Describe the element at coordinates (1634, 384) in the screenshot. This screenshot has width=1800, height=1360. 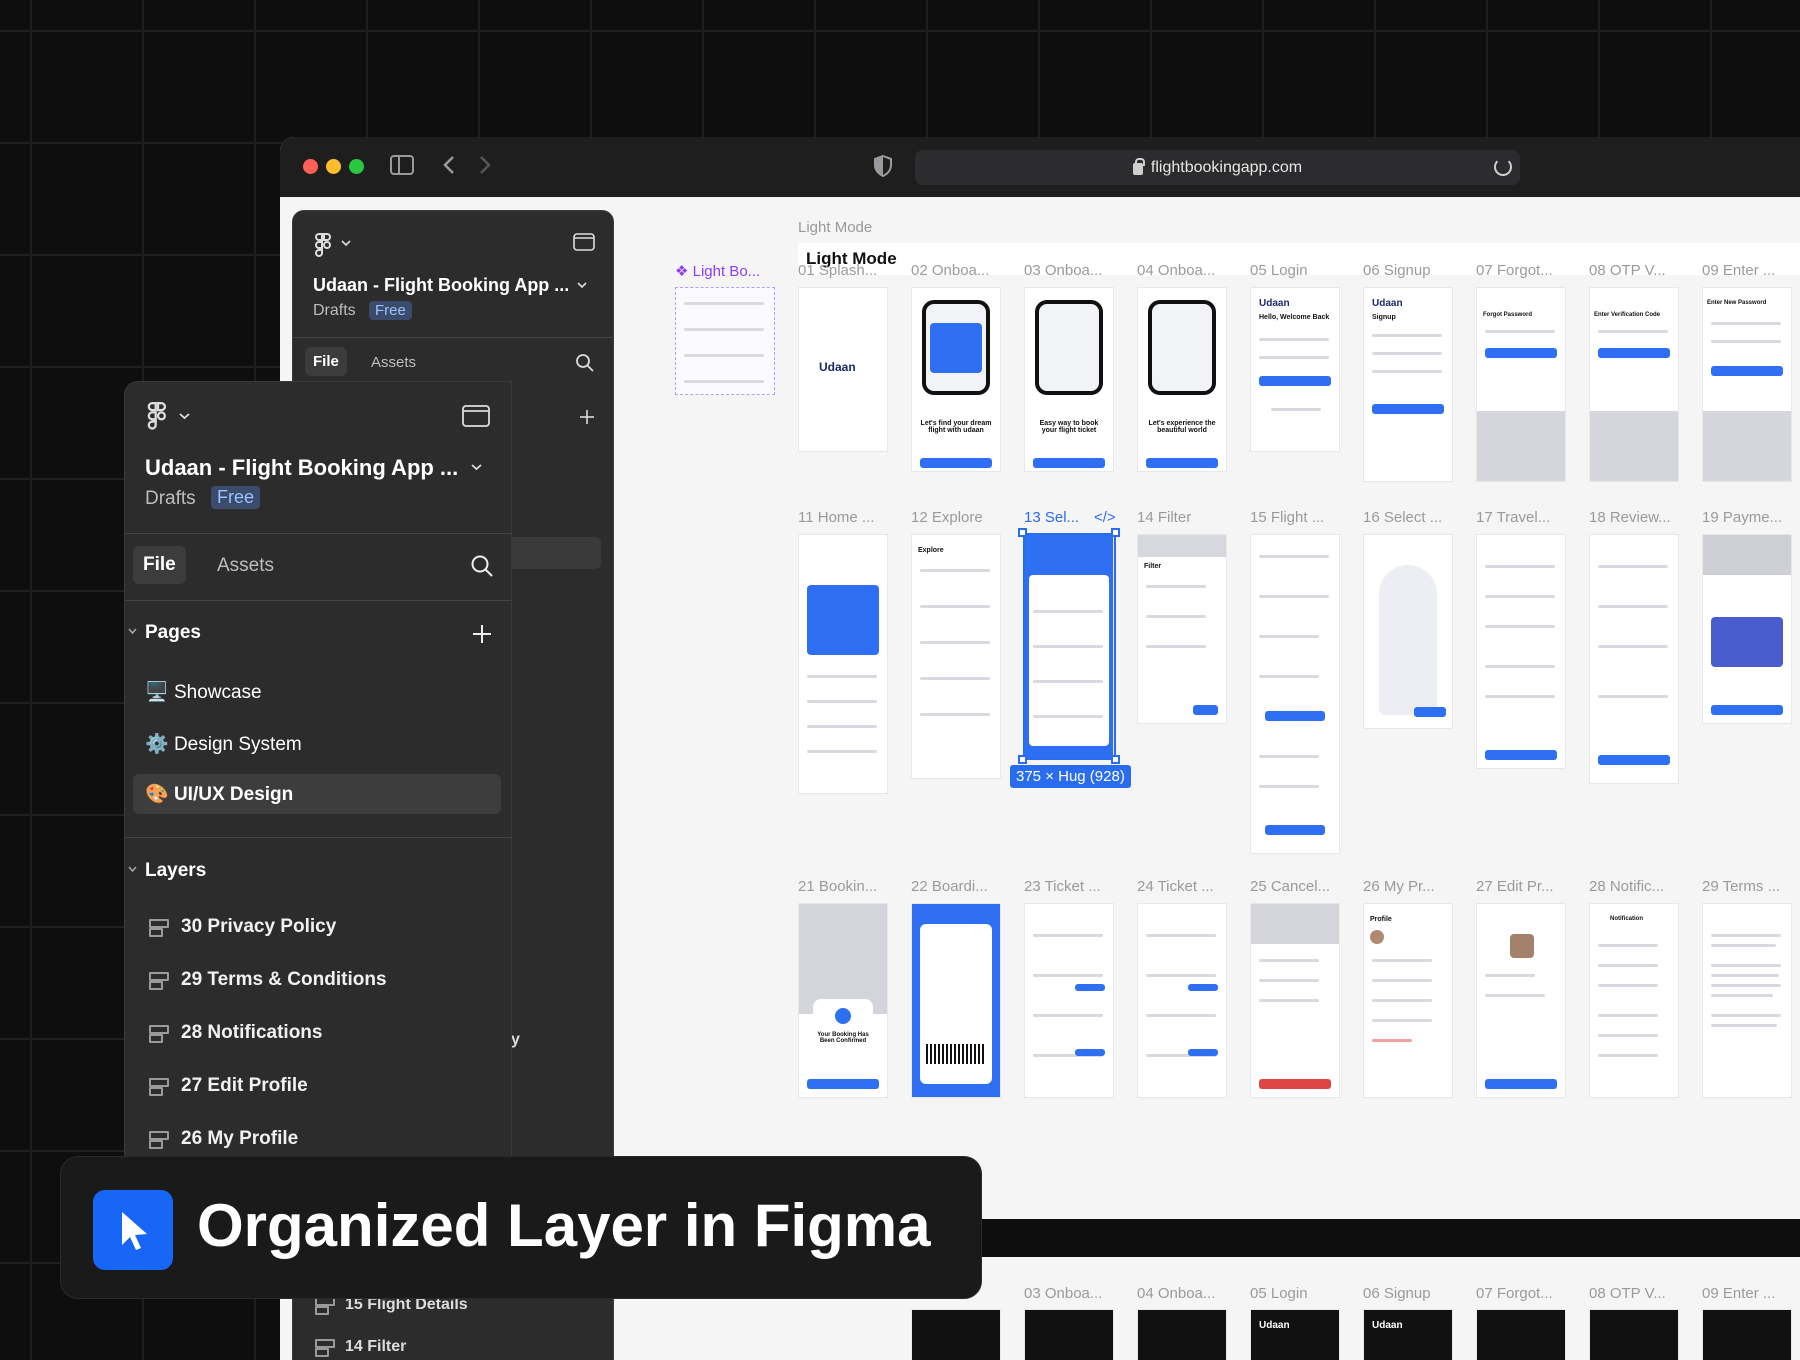
I see `otp-frame: Enter Verification Code` at that location.